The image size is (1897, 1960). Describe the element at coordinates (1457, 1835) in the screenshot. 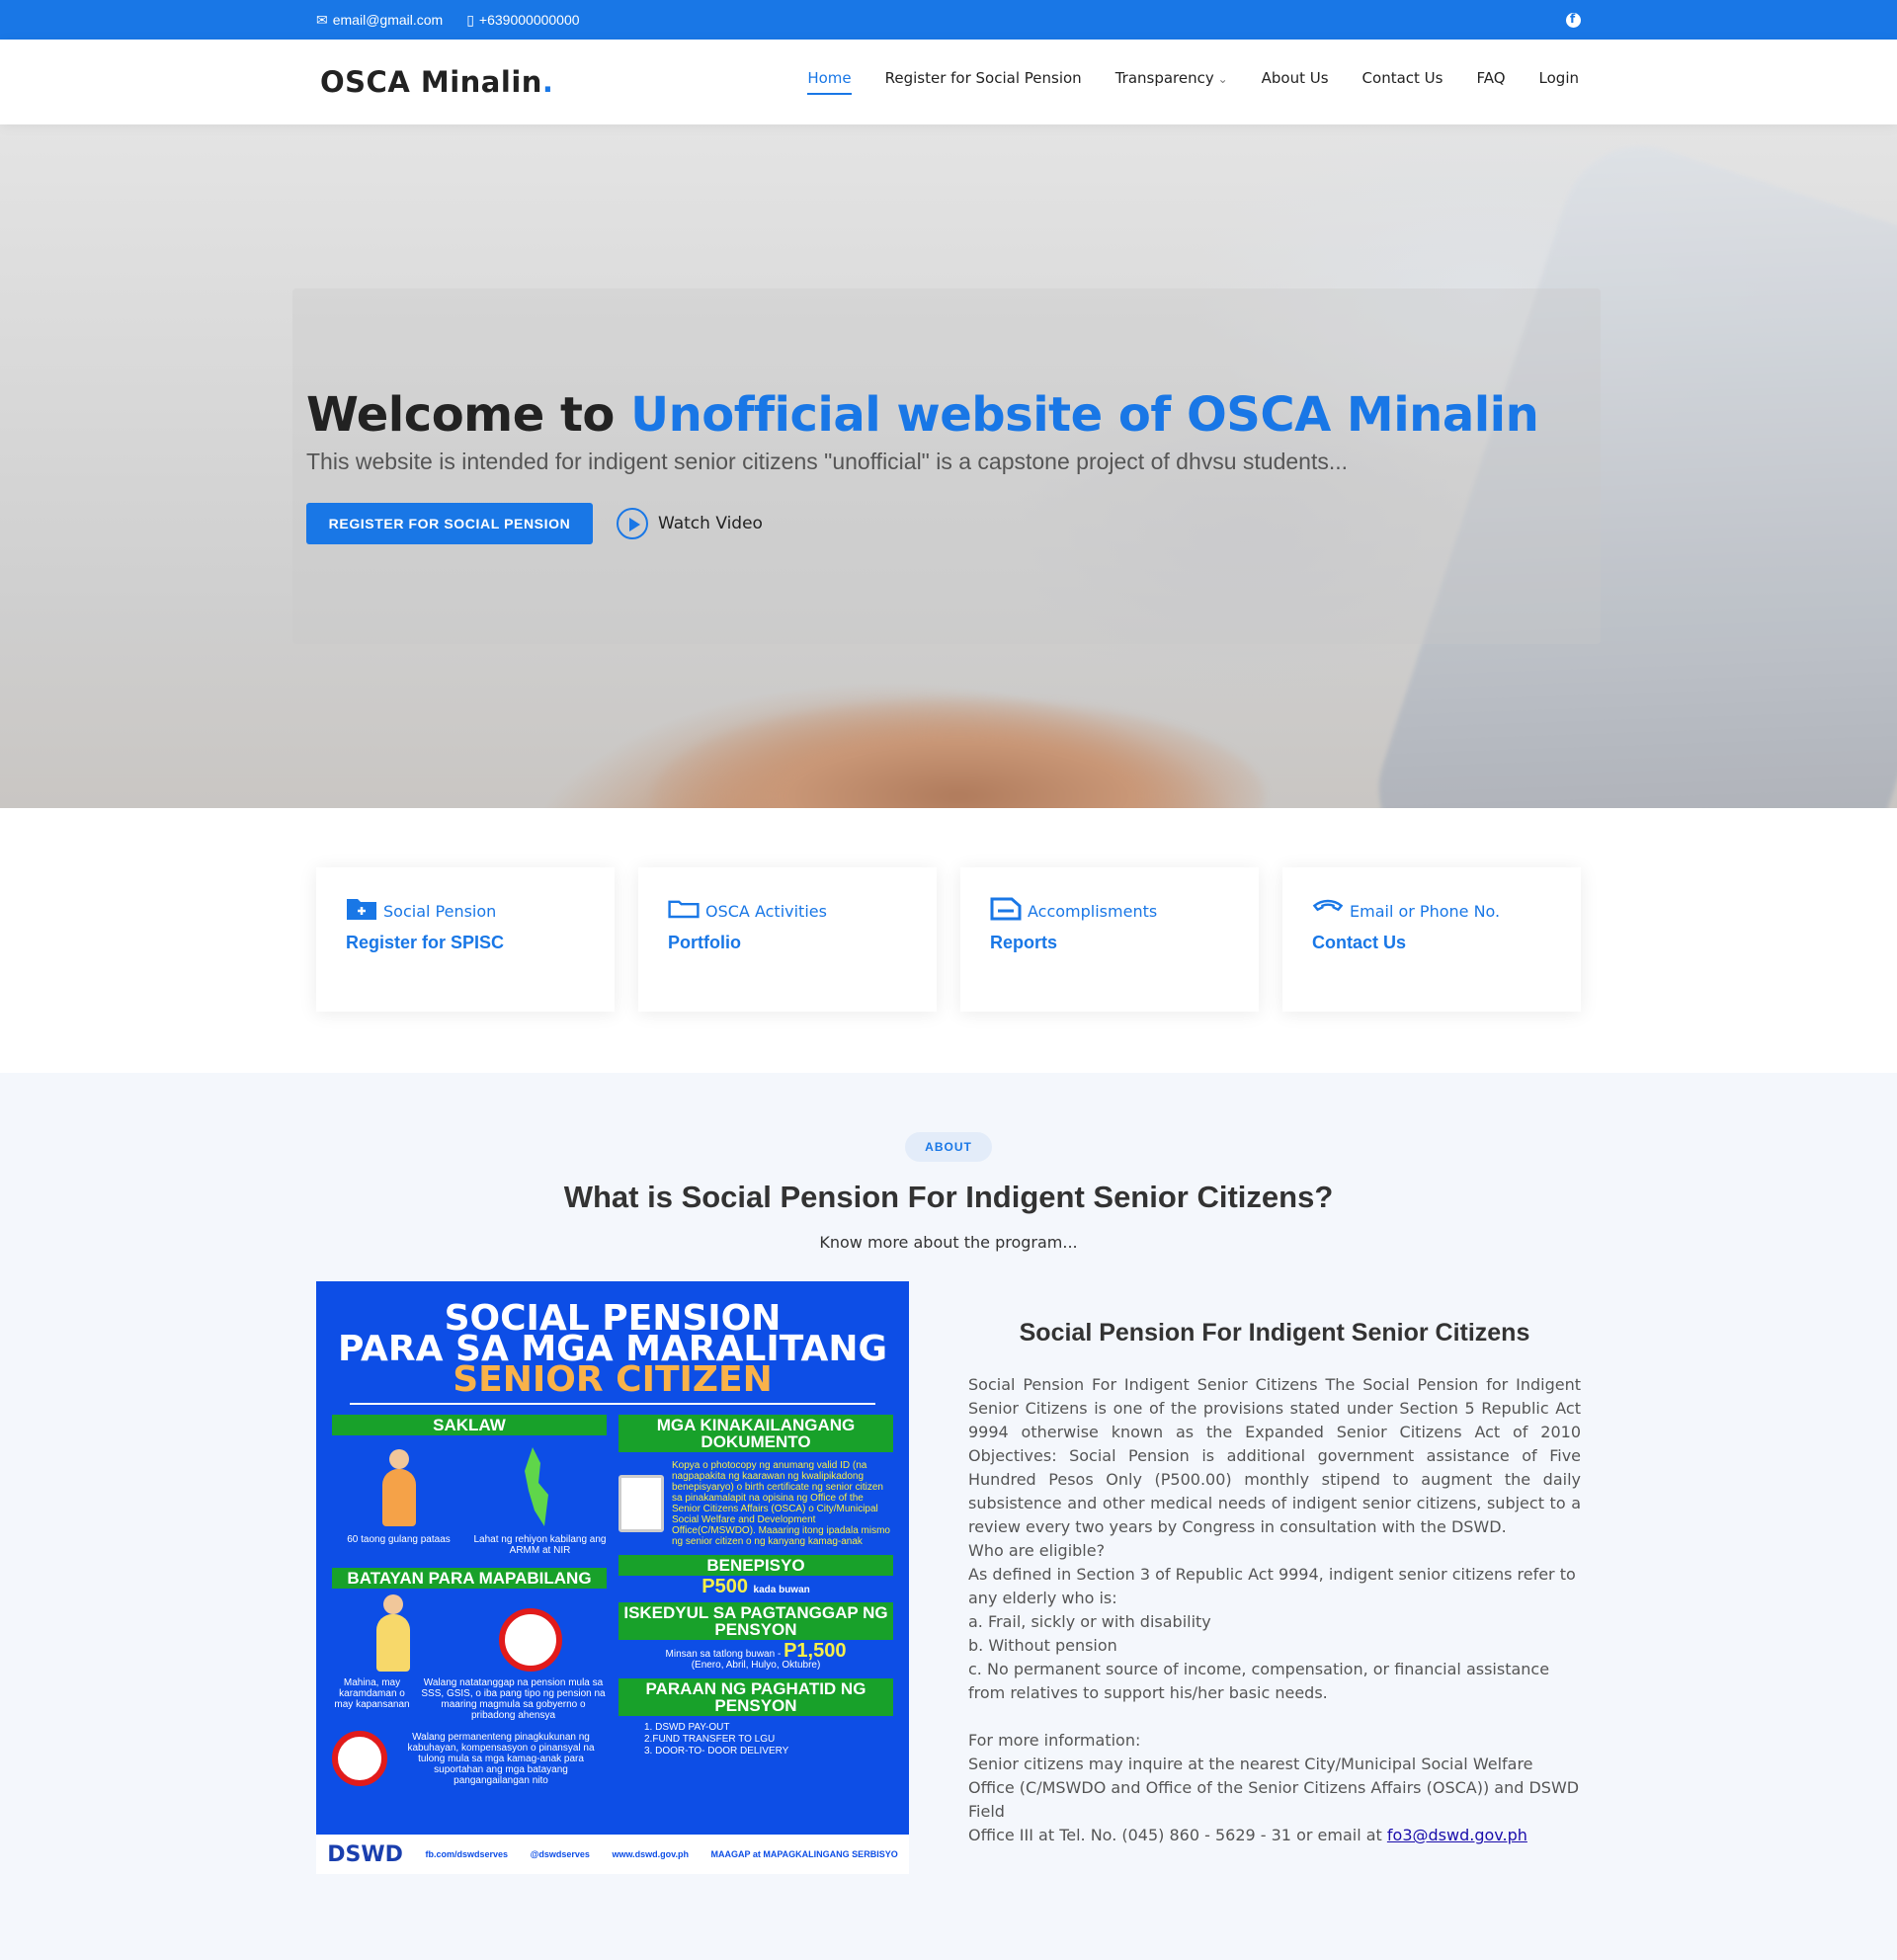

I see `dswd-email-link: fo3@dswd.gov.ph` at that location.